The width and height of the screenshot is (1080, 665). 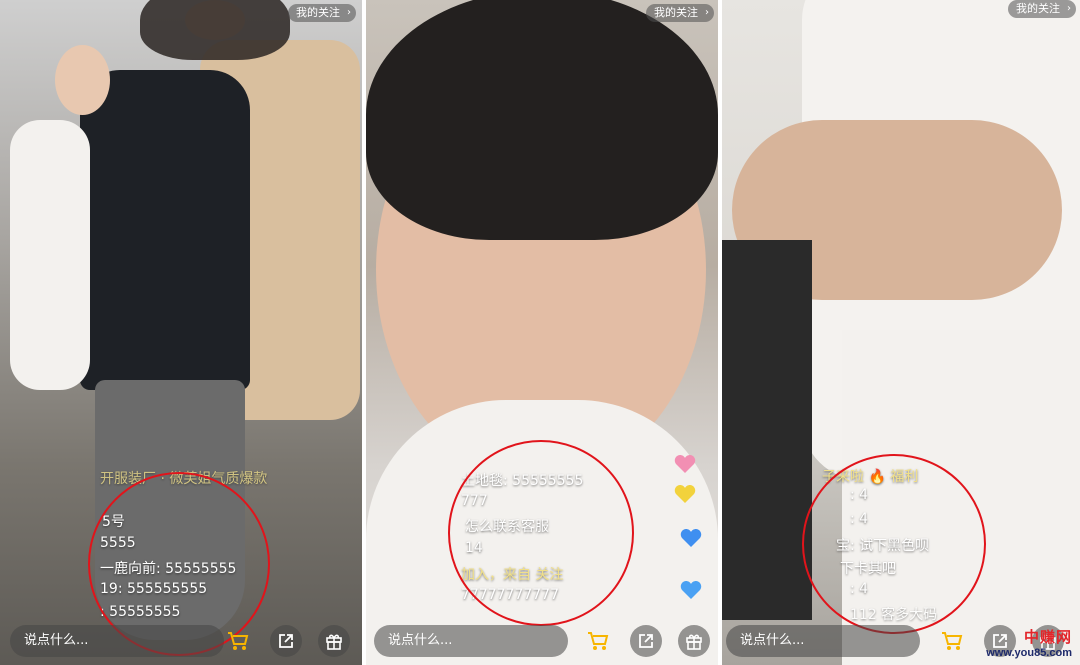 What do you see at coordinates (165, 230) in the screenshot?
I see `black-coat` at bounding box center [165, 230].